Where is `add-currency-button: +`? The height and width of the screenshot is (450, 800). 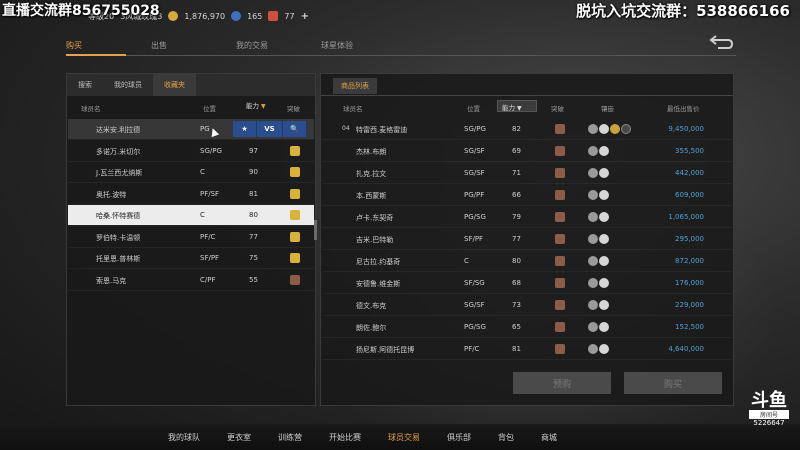 add-currency-button: + is located at coordinates (305, 16).